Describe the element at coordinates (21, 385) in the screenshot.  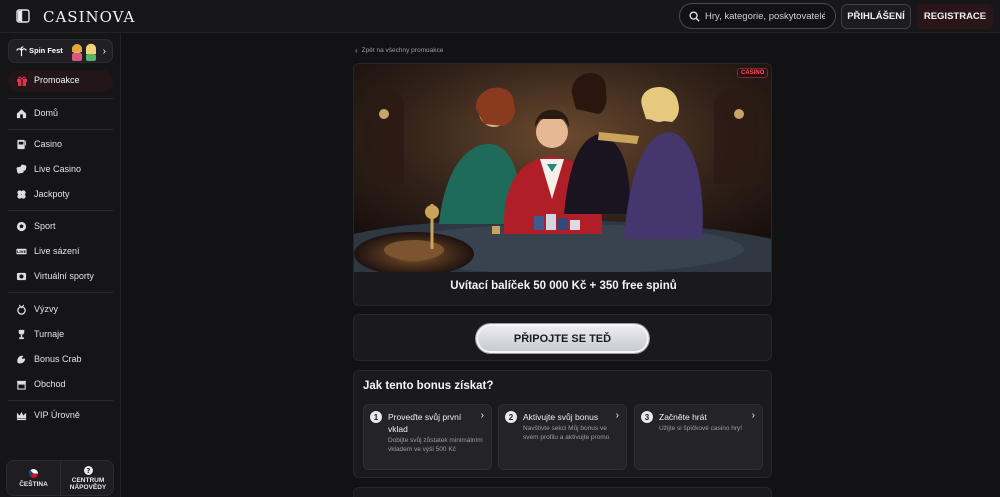
I see `shop-icon` at that location.